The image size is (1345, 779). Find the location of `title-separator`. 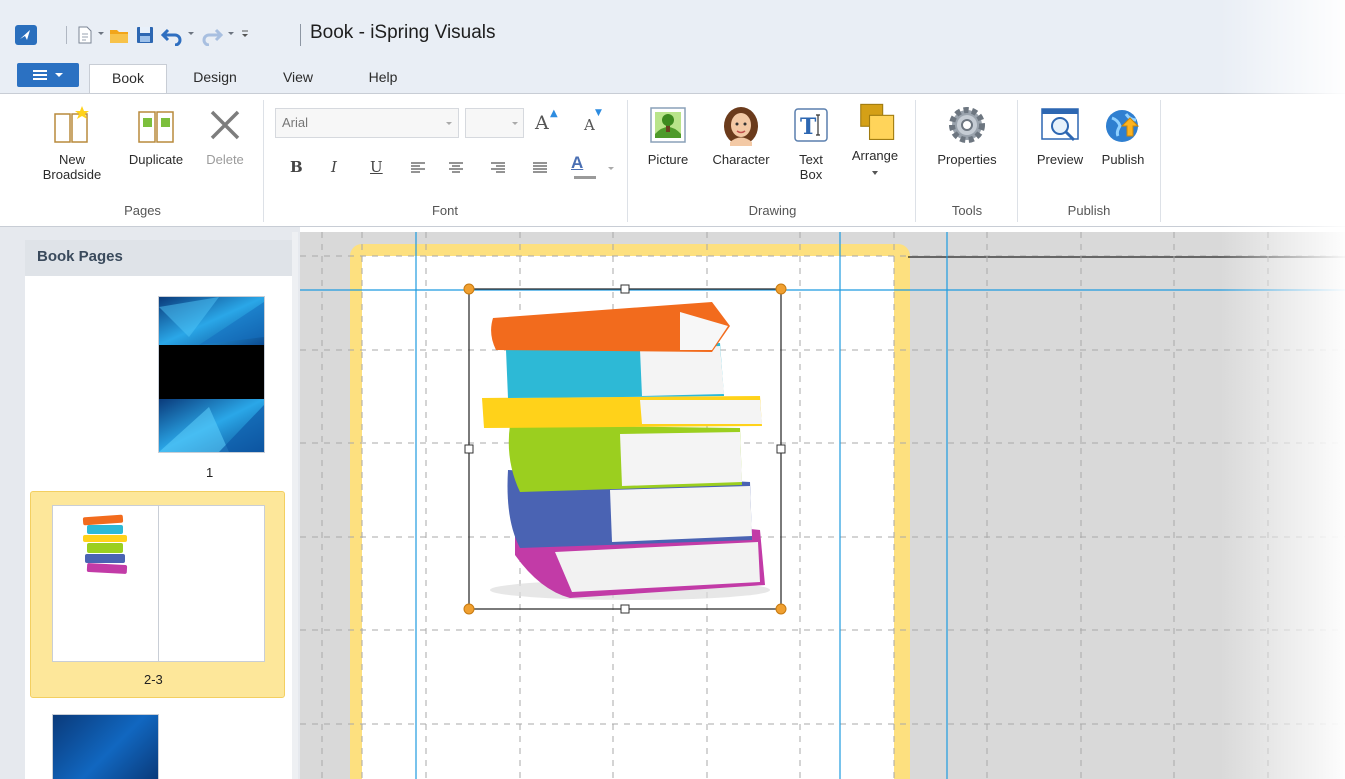

title-separator is located at coordinates (300, 35).